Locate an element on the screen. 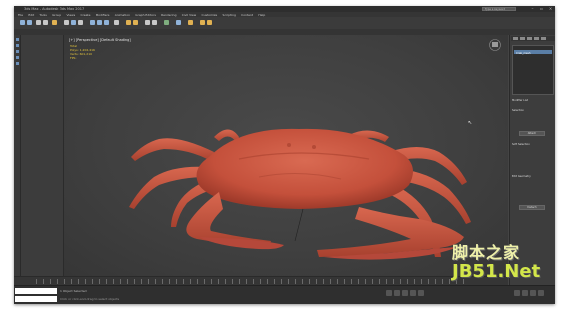  material-editor-icon is located at coordinates (190, 22).